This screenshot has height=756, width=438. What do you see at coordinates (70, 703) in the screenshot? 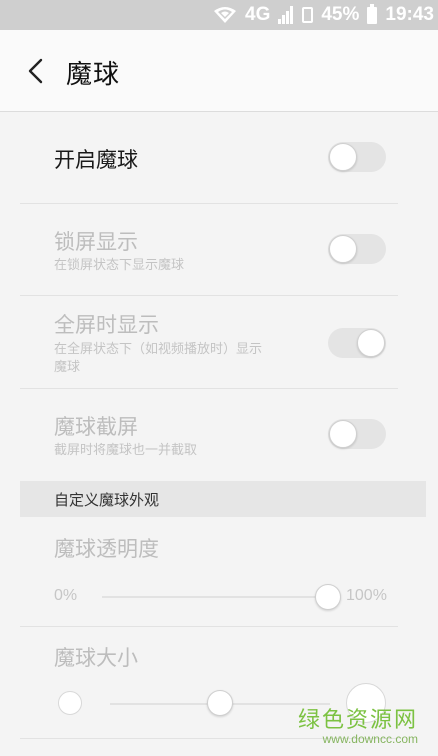
I see `size-small-icon` at bounding box center [70, 703].